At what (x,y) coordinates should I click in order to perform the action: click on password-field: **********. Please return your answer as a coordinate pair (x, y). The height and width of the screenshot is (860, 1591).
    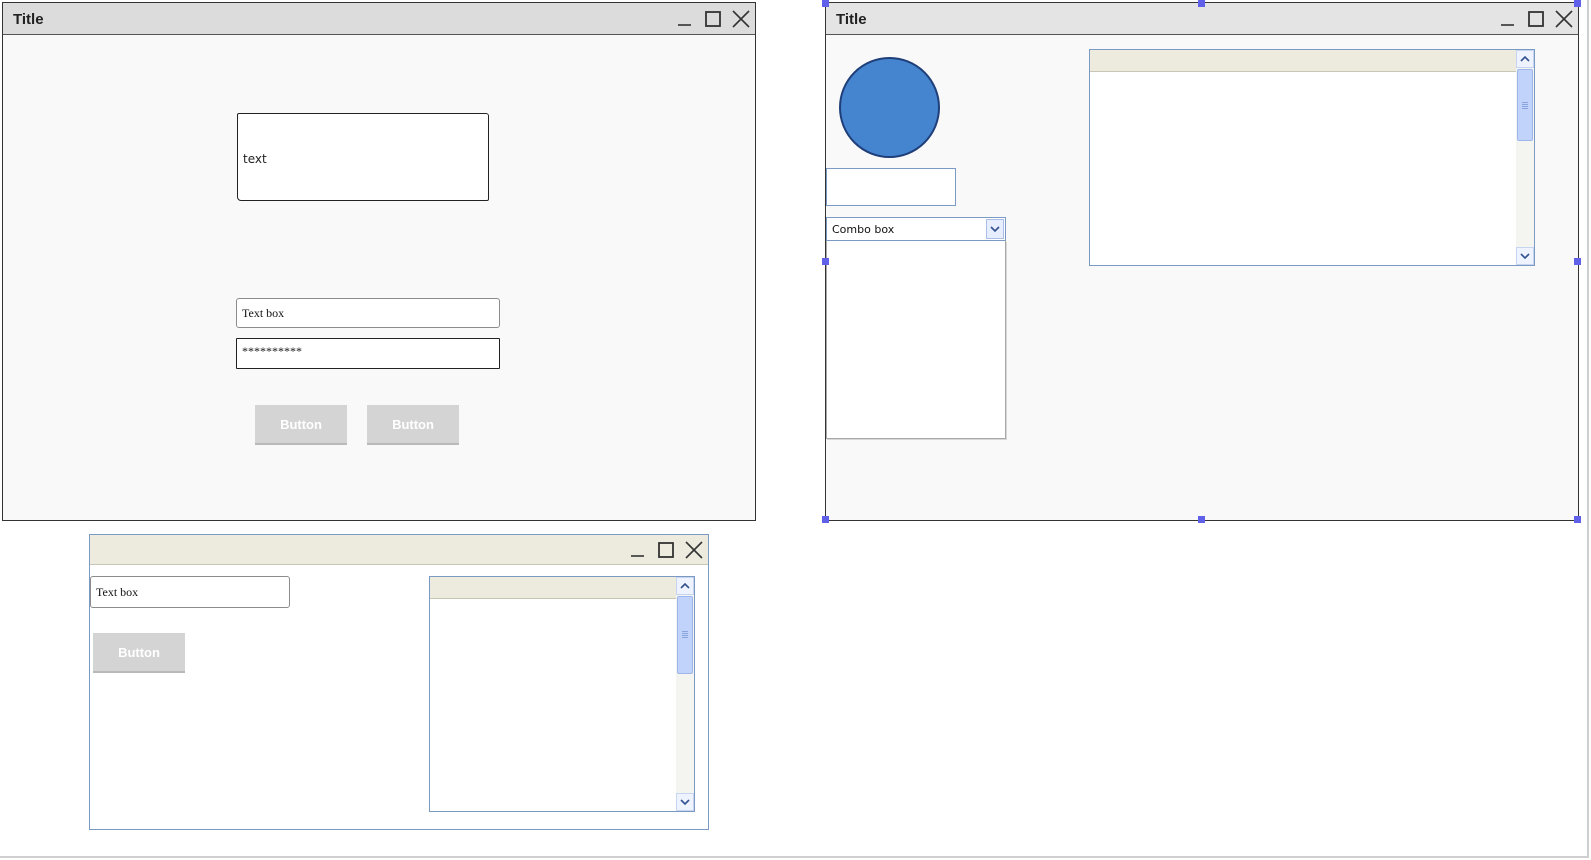
    Looking at the image, I should click on (368, 353).